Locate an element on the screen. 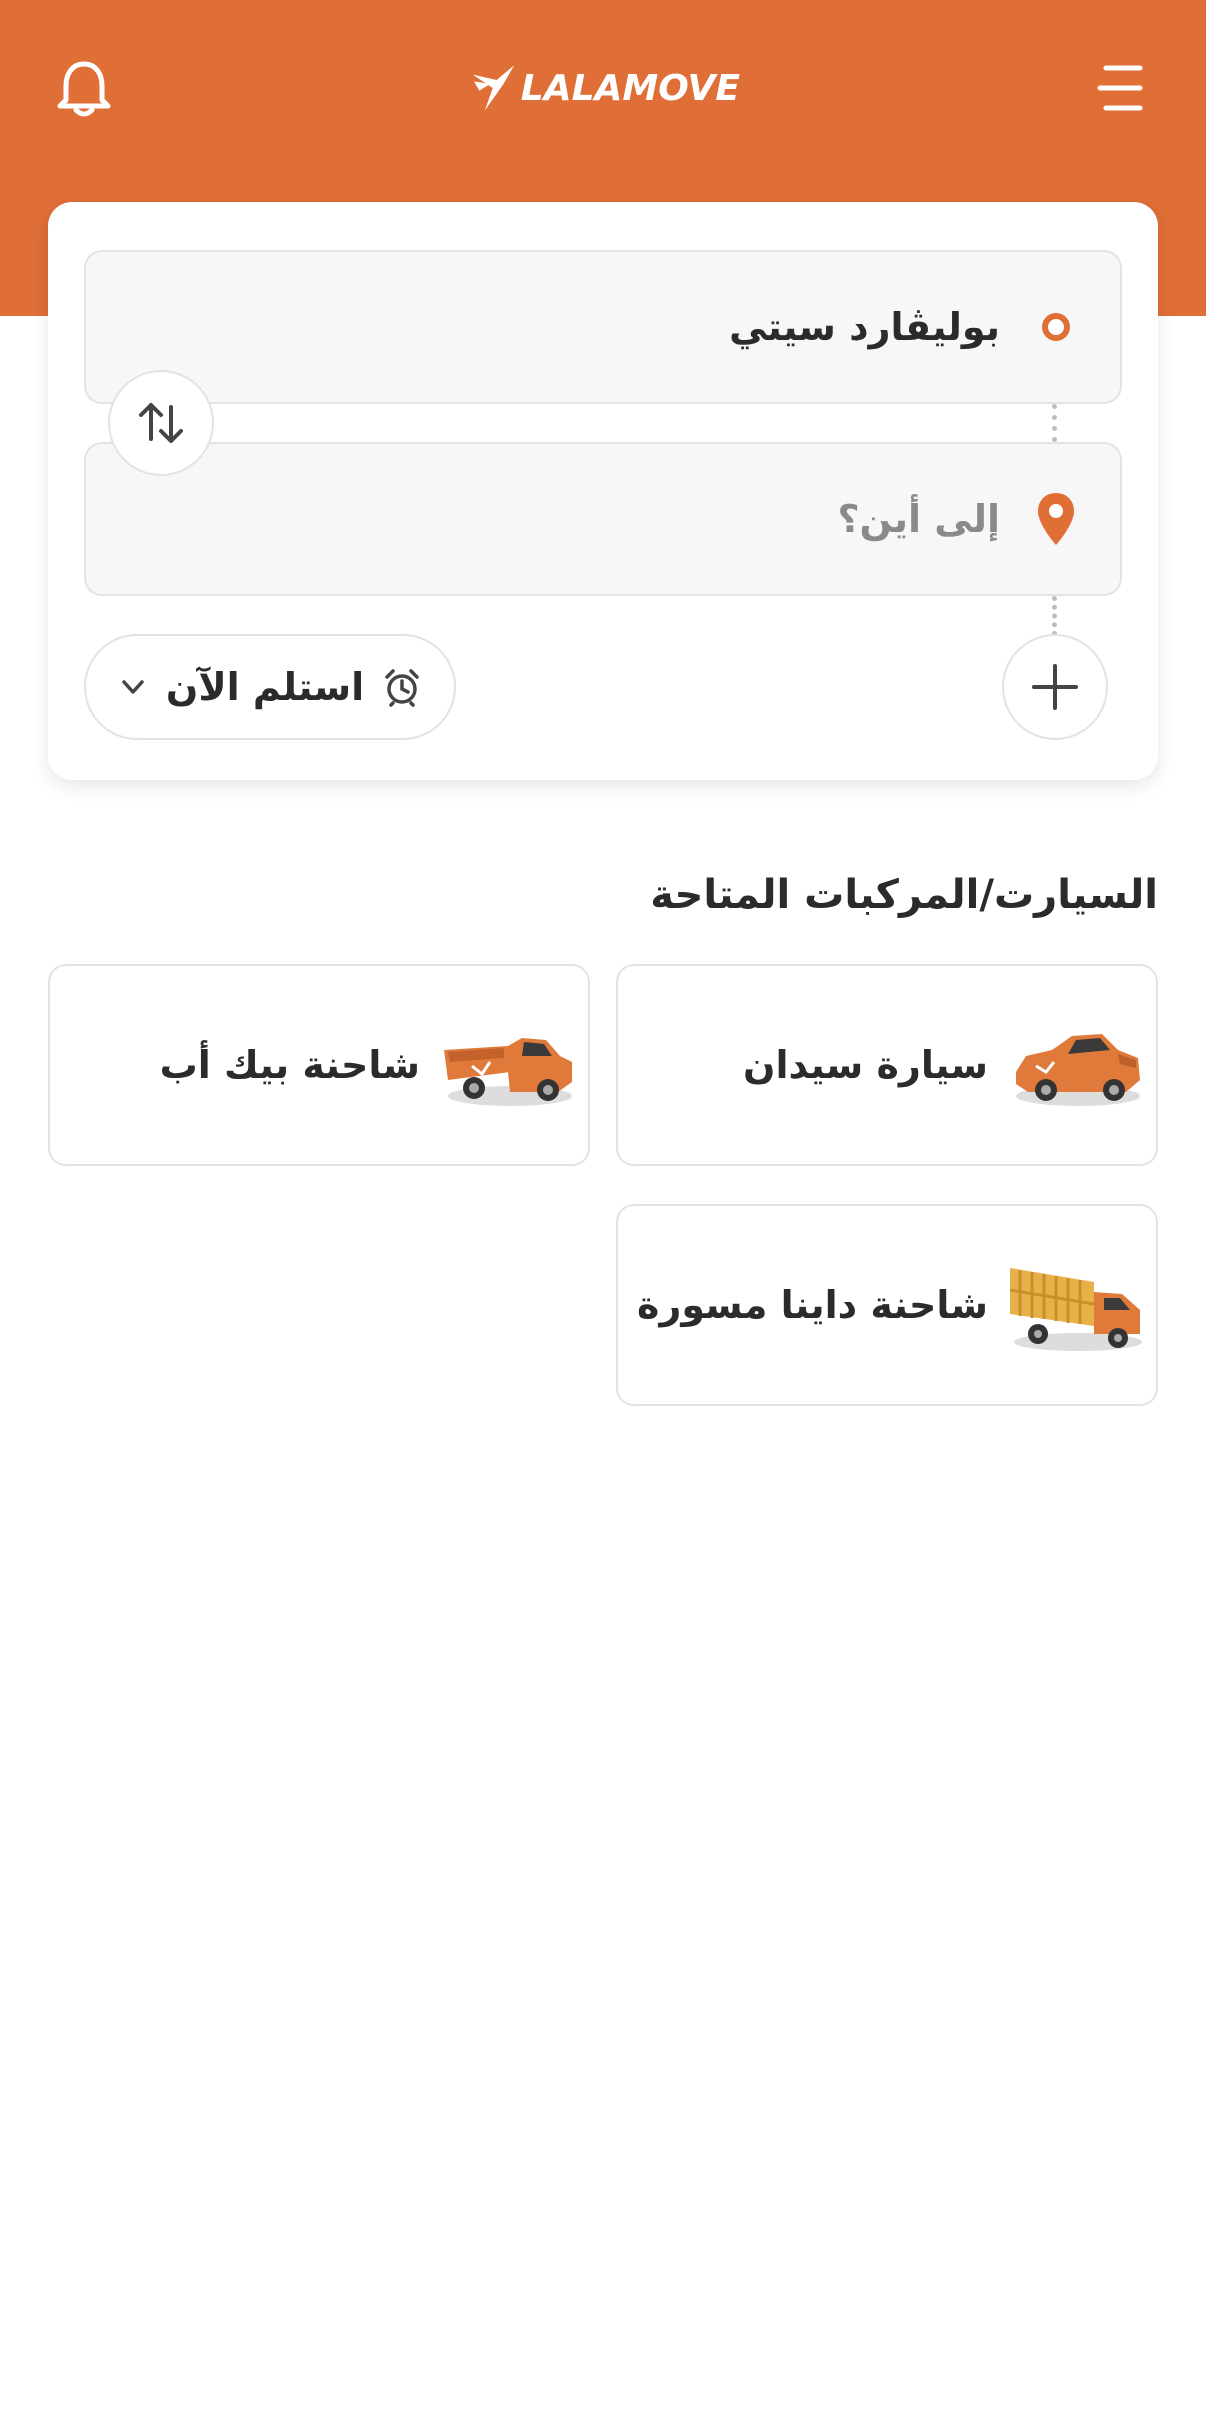 This screenshot has width=1206, height=2412. plus-icon is located at coordinates (1055, 687).